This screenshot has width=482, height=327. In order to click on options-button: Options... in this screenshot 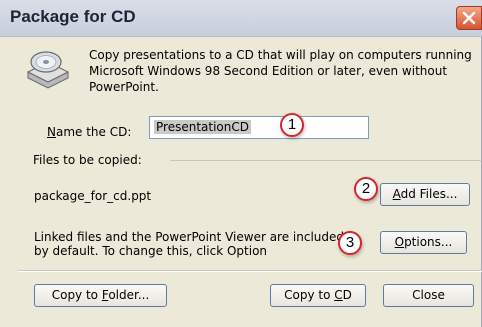, I will do `click(423, 242)`.